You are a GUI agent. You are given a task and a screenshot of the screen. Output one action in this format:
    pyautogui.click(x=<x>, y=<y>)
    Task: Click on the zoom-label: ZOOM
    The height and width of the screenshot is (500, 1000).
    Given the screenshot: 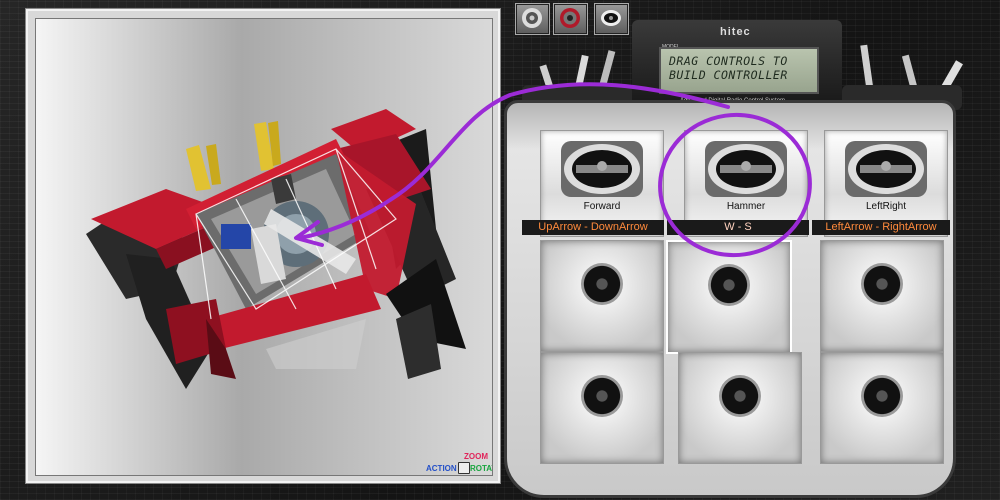 What is the action you would take?
    pyautogui.click(x=476, y=456)
    